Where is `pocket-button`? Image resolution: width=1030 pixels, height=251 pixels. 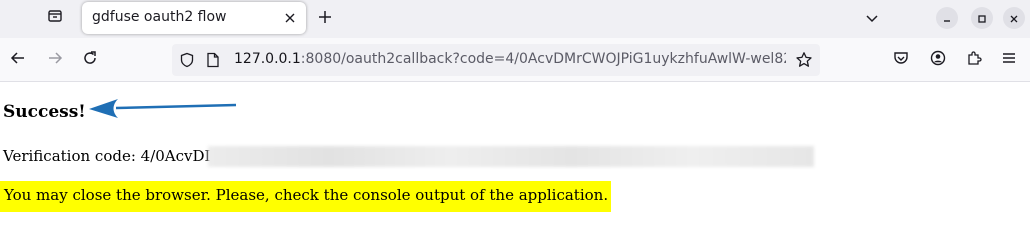
pocket-button is located at coordinates (901, 60).